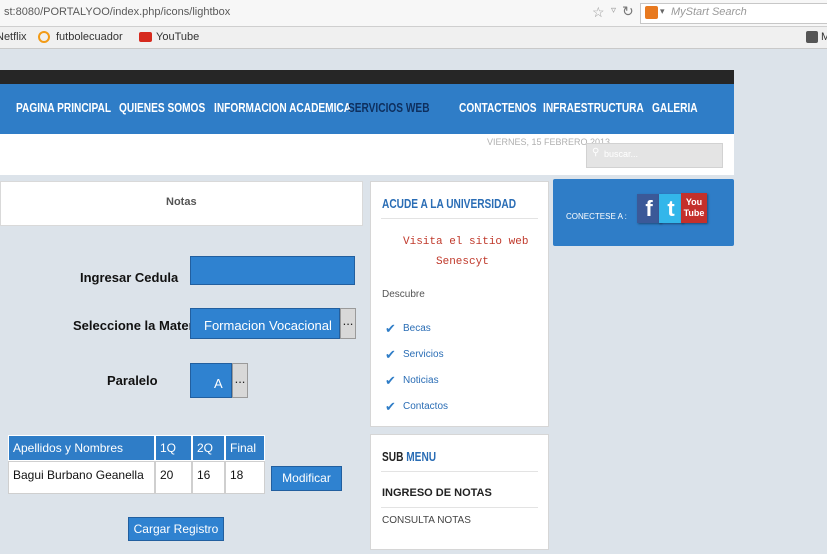 This screenshot has width=827, height=554. I want to click on cargar-registro-button: Cargar Registro, so click(176, 529).